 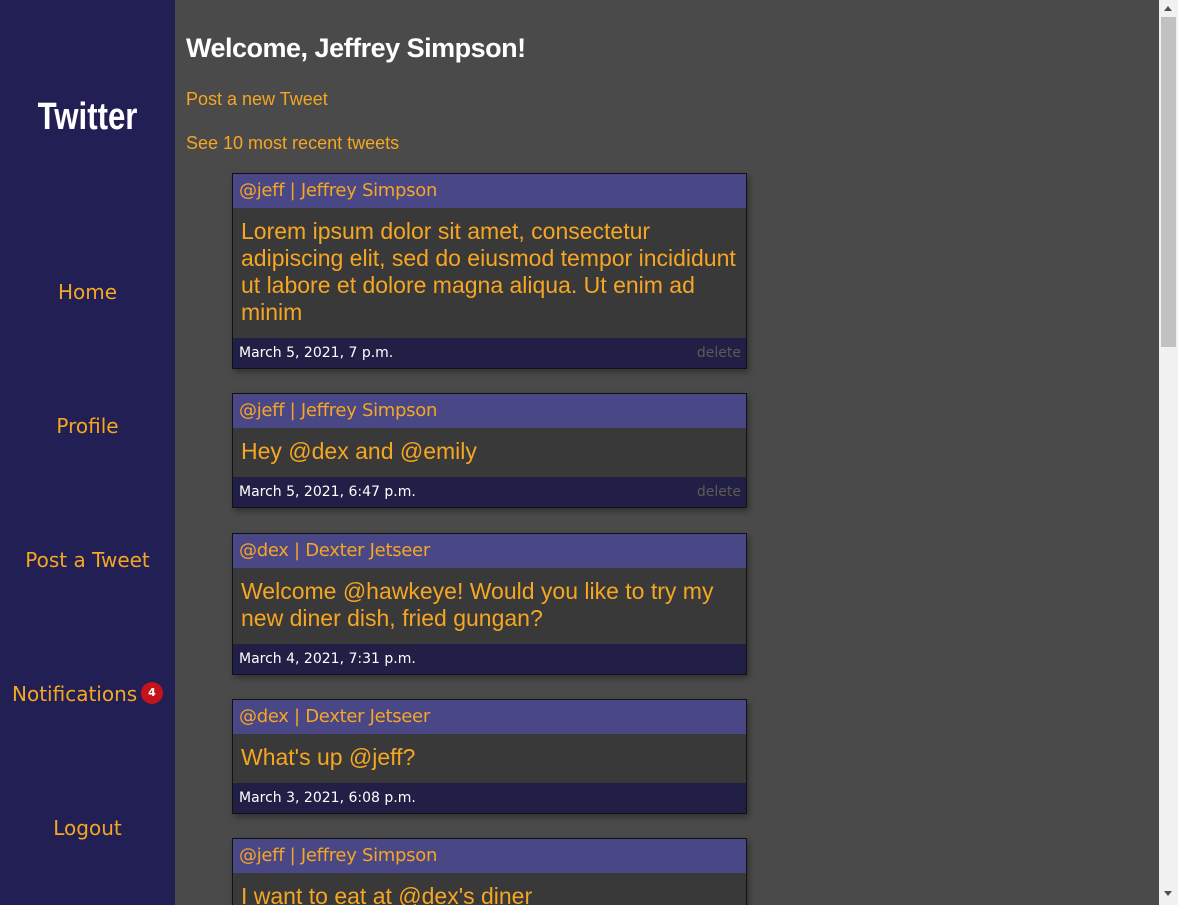 What do you see at coordinates (489, 798) in the screenshot?
I see `tweet-footer: March 3, 2021, 6:08 p.m.` at bounding box center [489, 798].